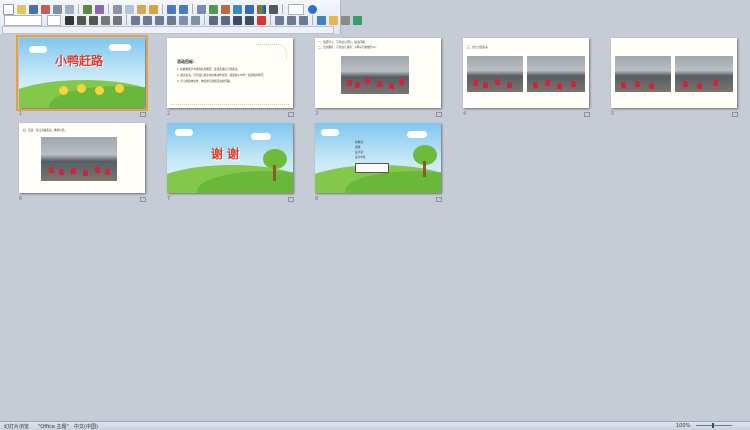 This screenshot has height=430, width=750. I want to click on slide-5-photo-right, so click(704, 74).